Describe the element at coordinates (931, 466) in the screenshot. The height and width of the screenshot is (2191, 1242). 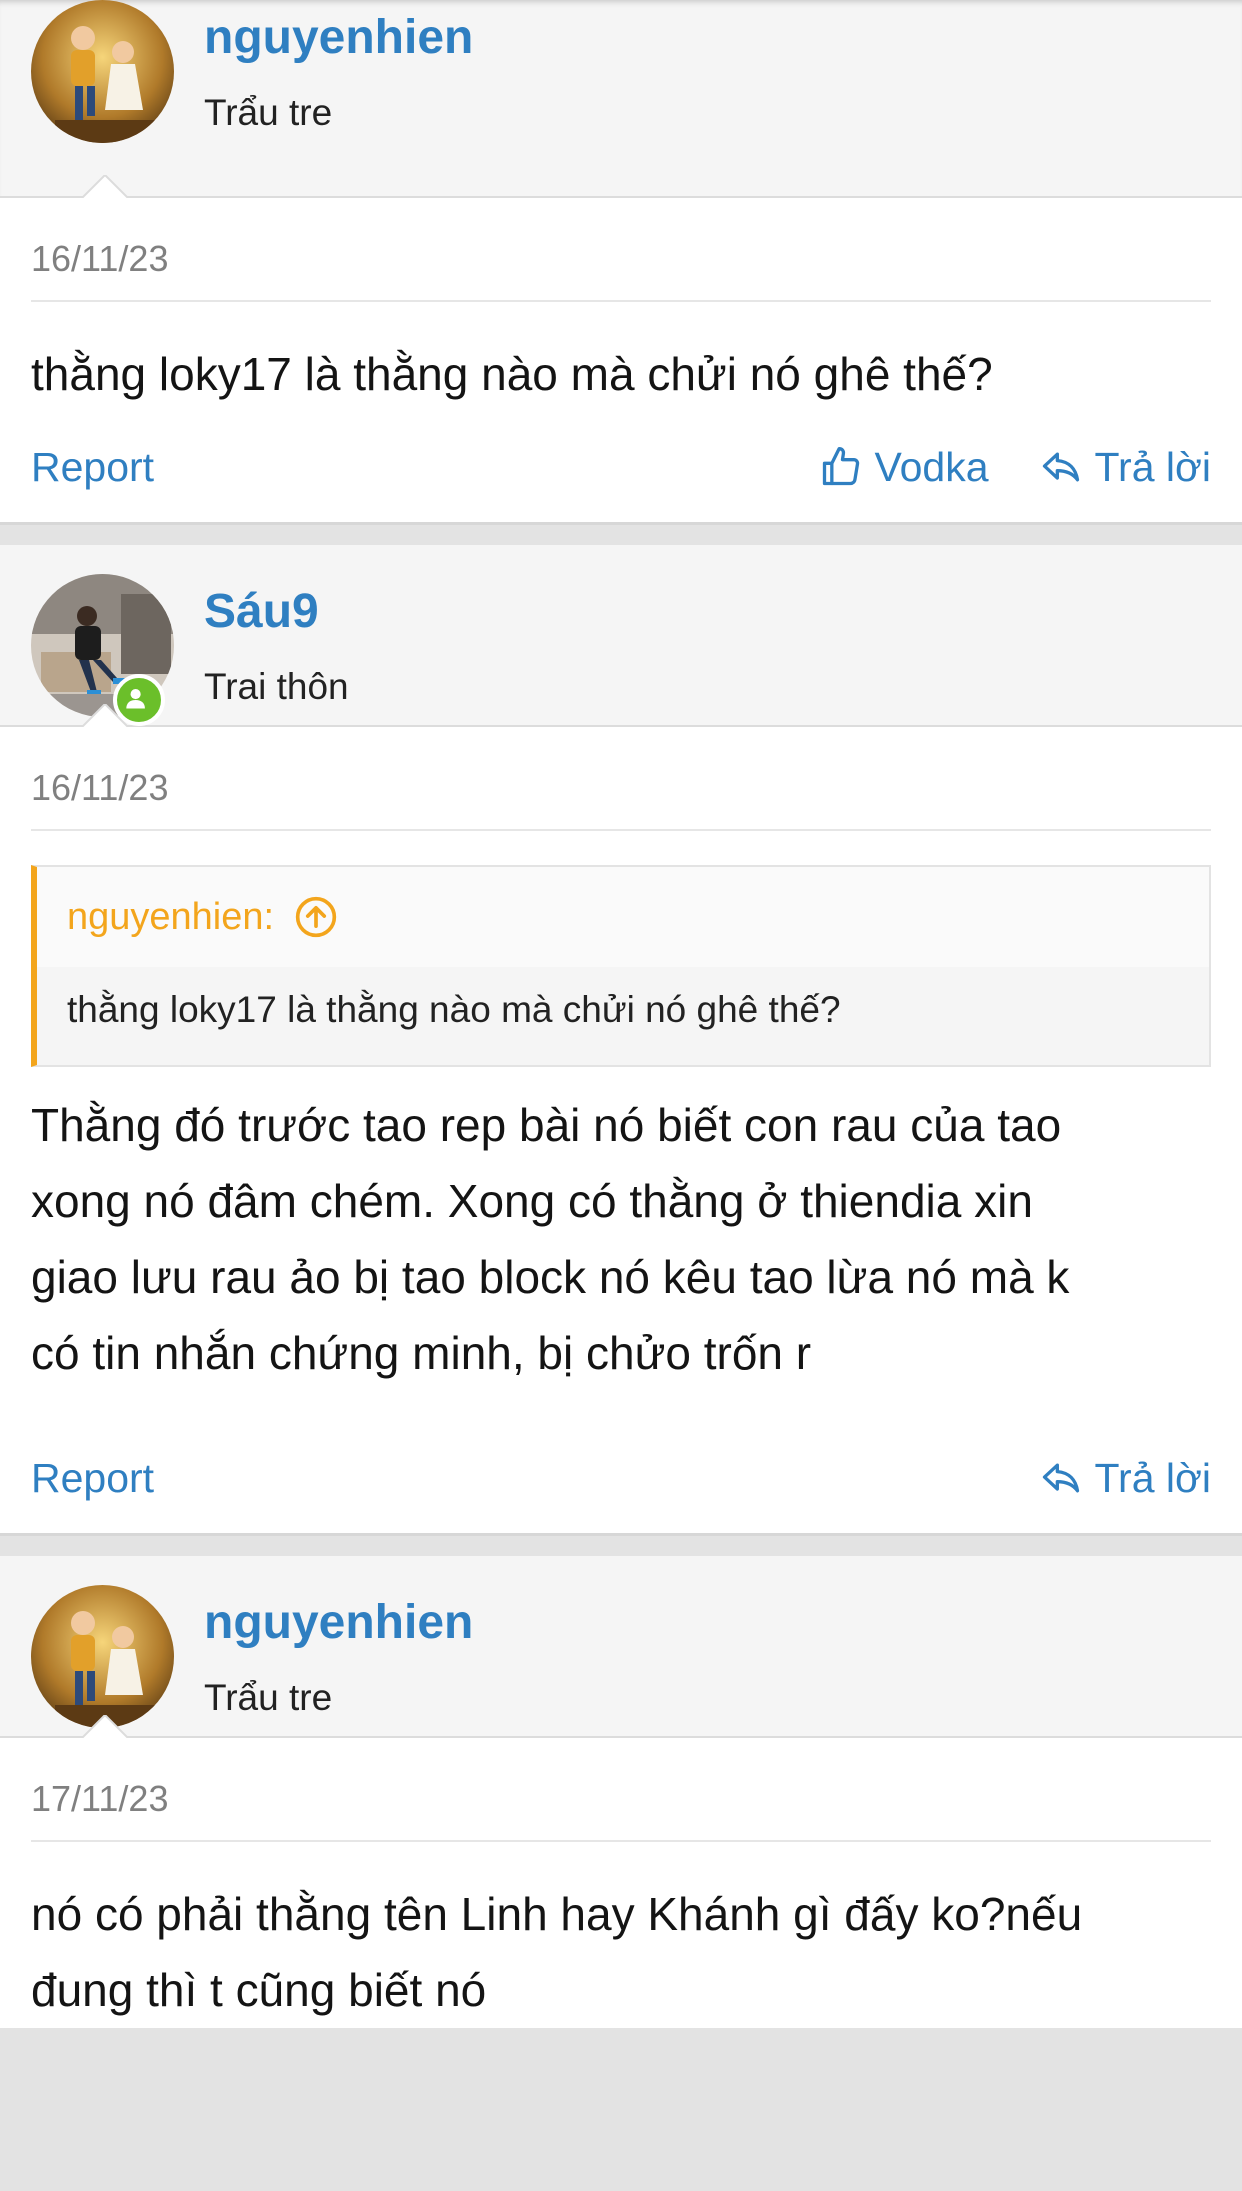
I see `like-label: Vodka` at that location.